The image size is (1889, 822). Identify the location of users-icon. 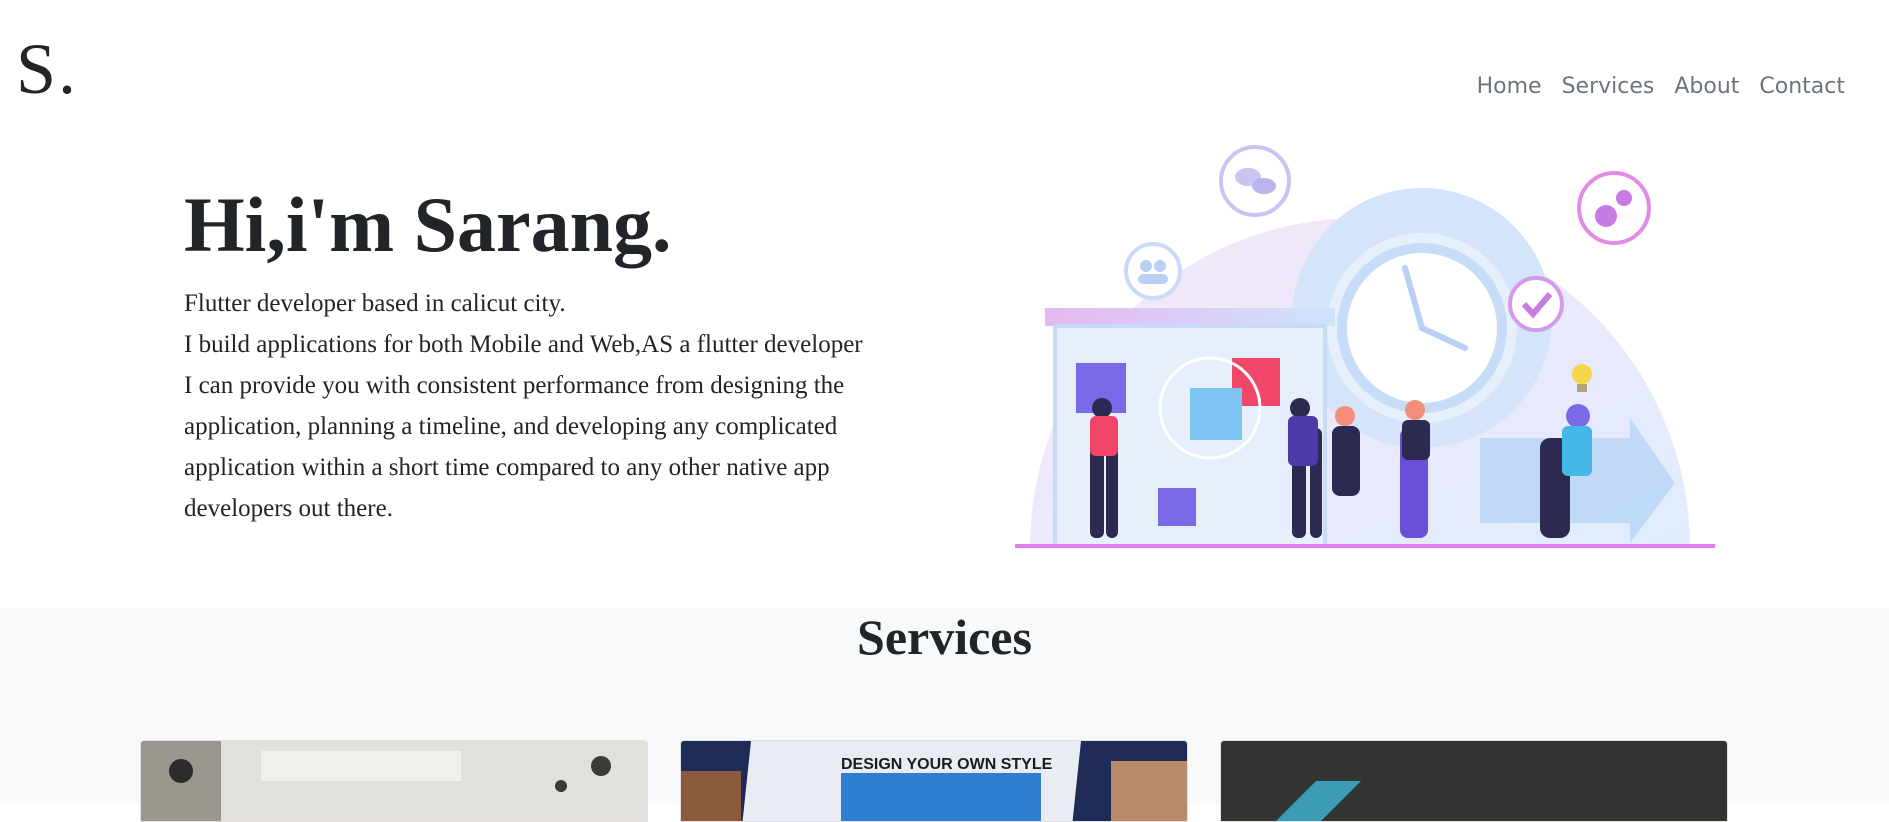
(1153, 271).